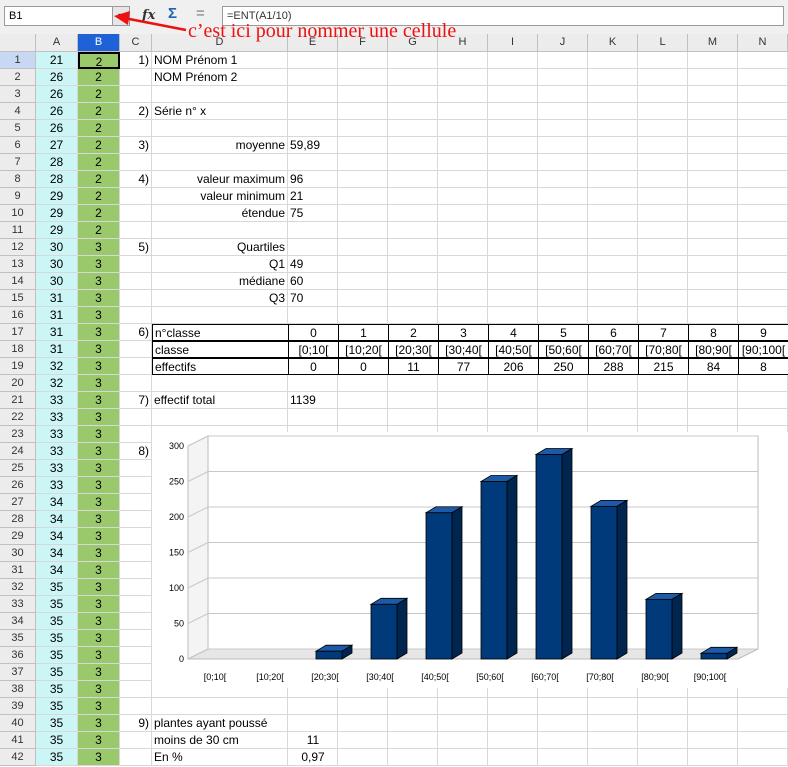 This screenshot has width=788, height=767. I want to click on table-cell: 206, so click(513, 366).